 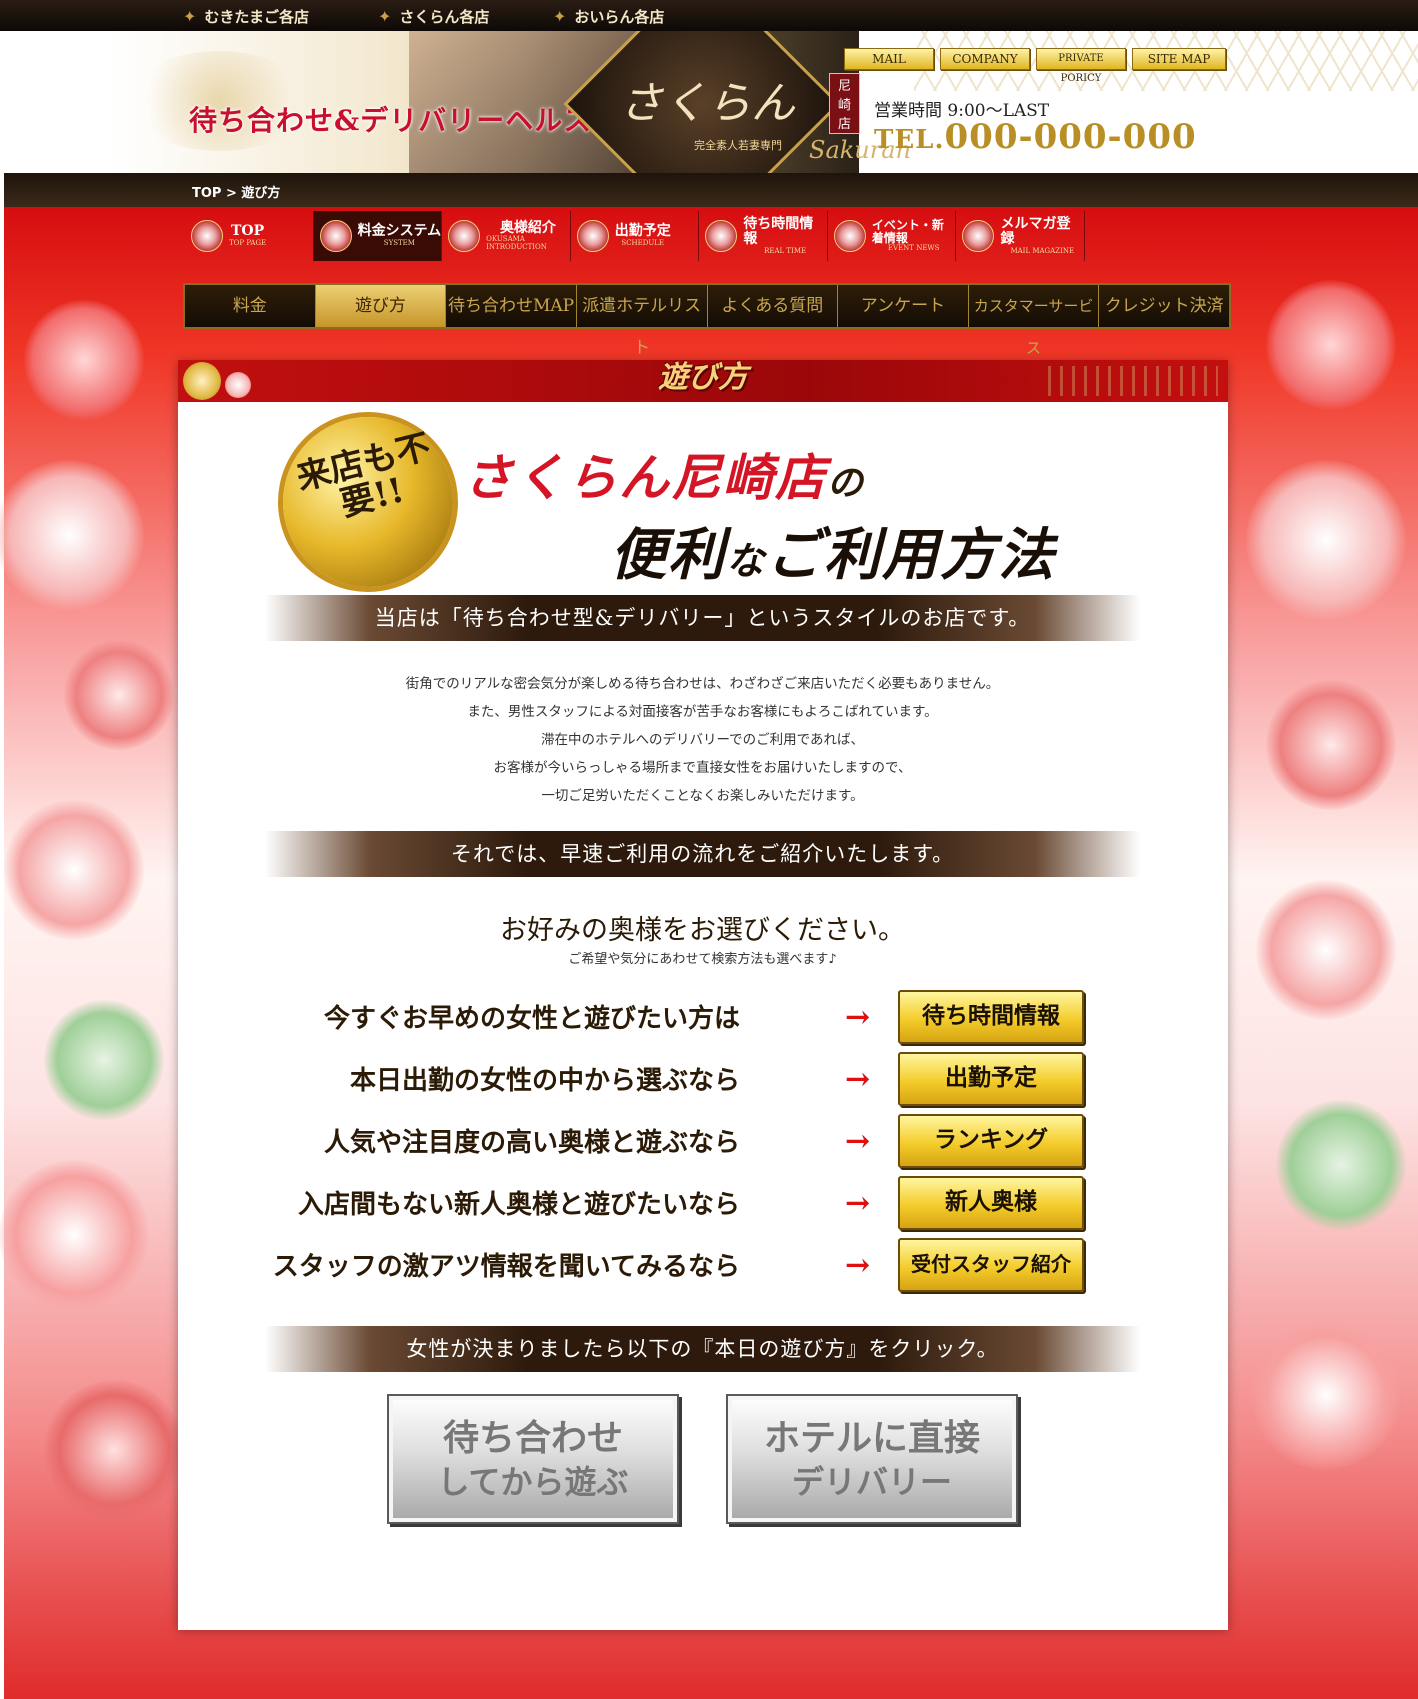 I want to click on tab-customer-service: カスタマーサービス, so click(x=1034, y=321).